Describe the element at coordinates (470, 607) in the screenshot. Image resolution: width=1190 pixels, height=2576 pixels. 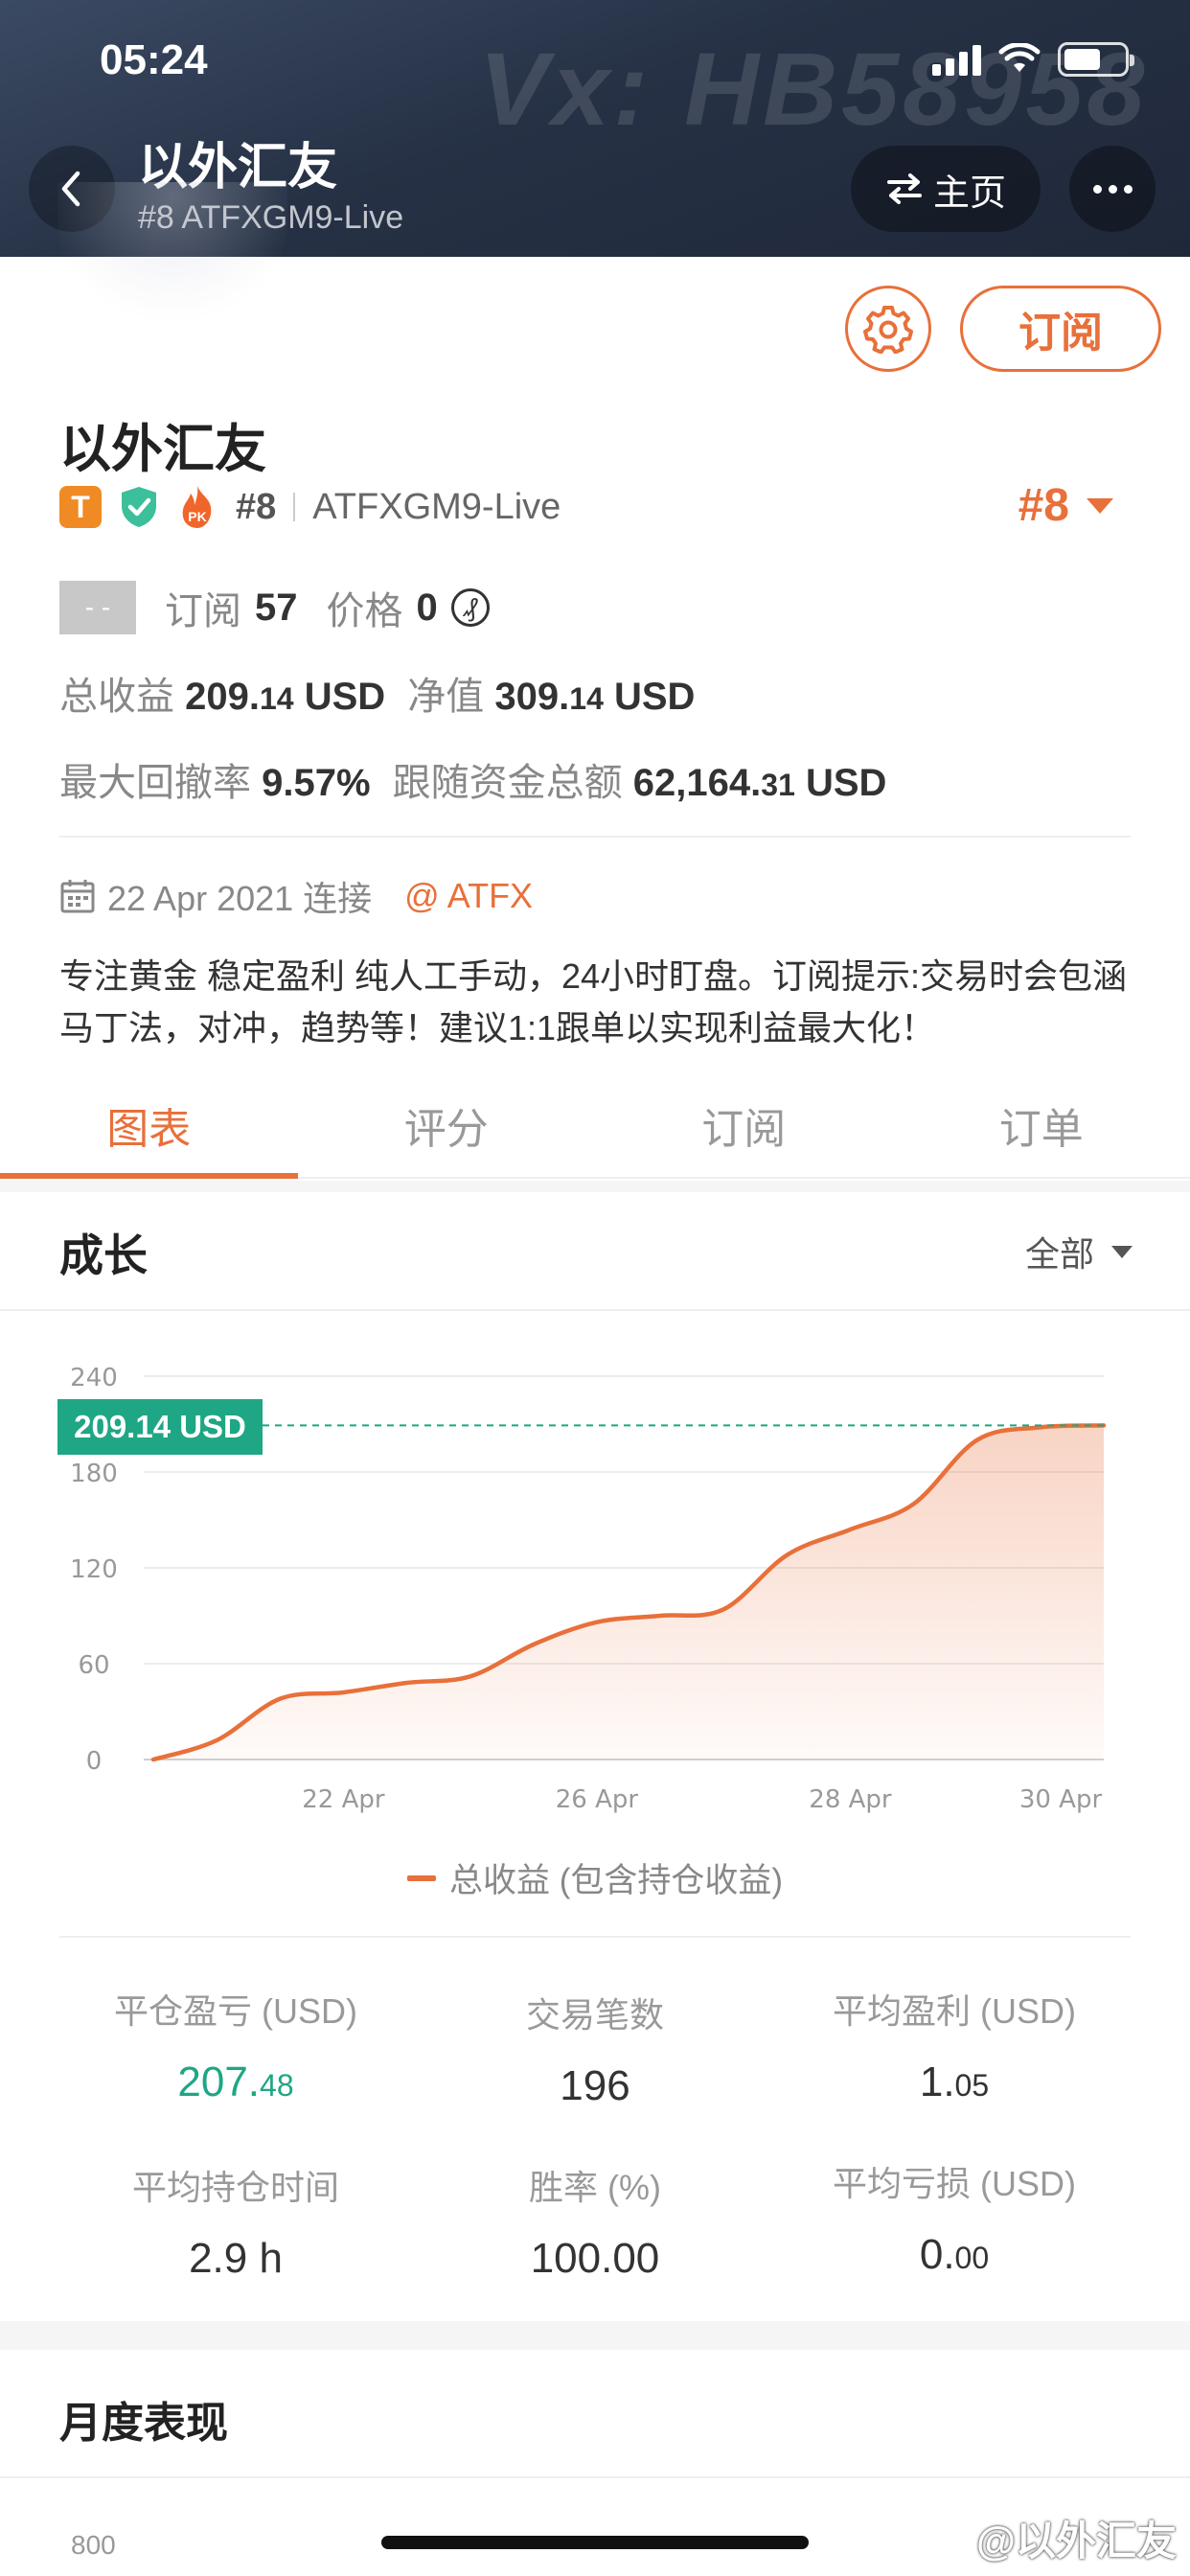
I see `coin-icon: ₰` at that location.